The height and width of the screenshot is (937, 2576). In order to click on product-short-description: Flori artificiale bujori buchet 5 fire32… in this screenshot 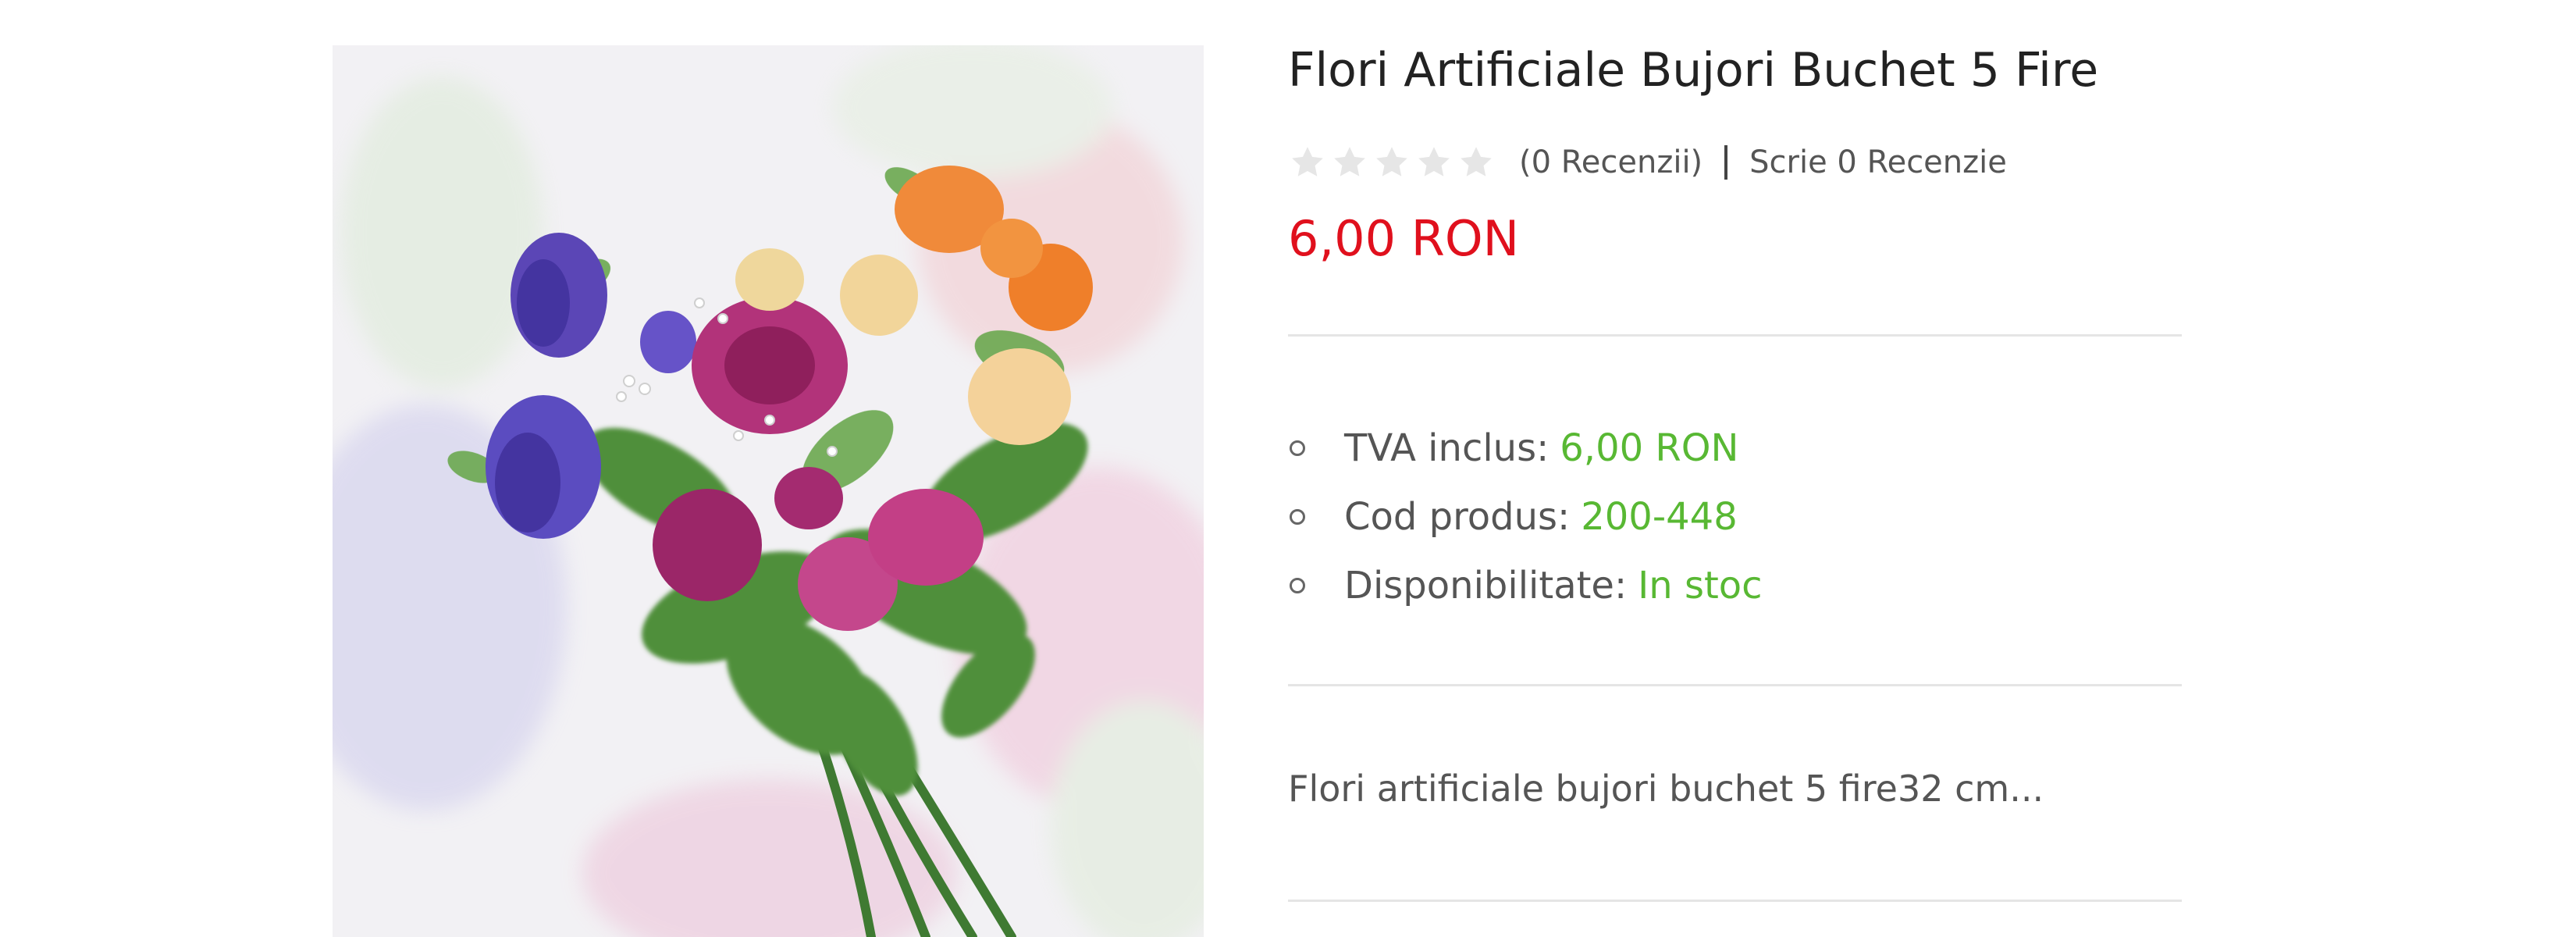, I will do `click(1666, 789)`.